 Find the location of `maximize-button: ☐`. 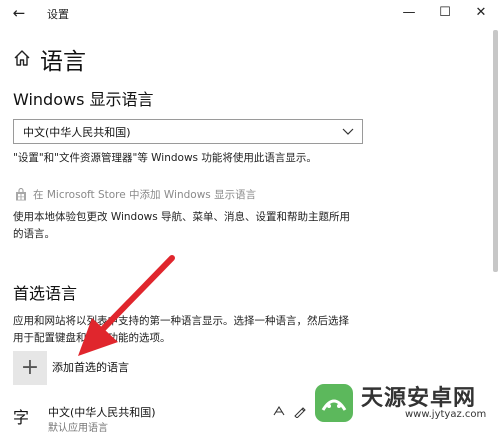

maximize-button: ☐ is located at coordinates (445, 13).